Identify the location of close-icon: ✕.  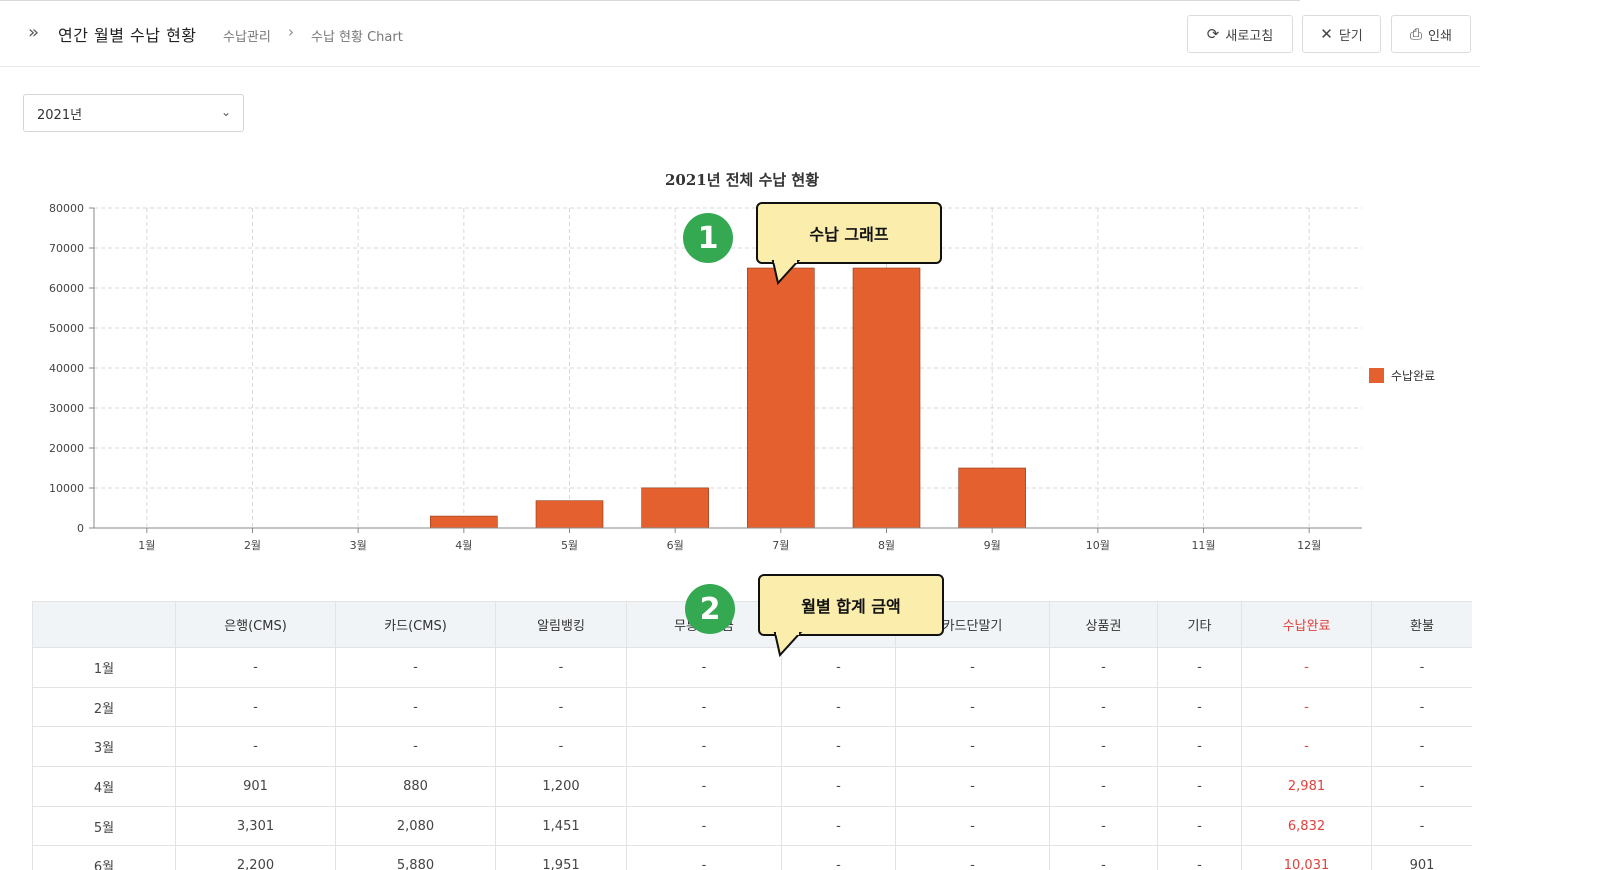
(1326, 34).